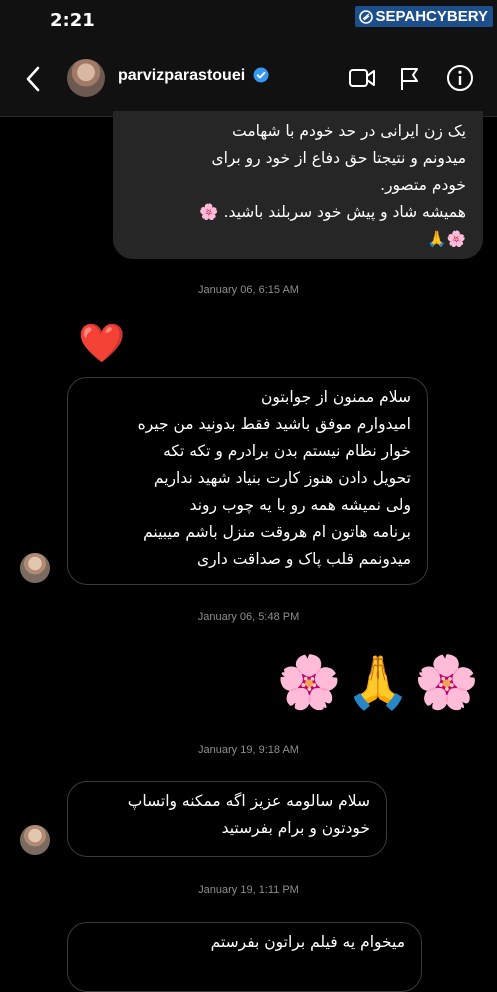  I want to click on message-timestamp: January 06, 5:48 PM, so click(248, 617).